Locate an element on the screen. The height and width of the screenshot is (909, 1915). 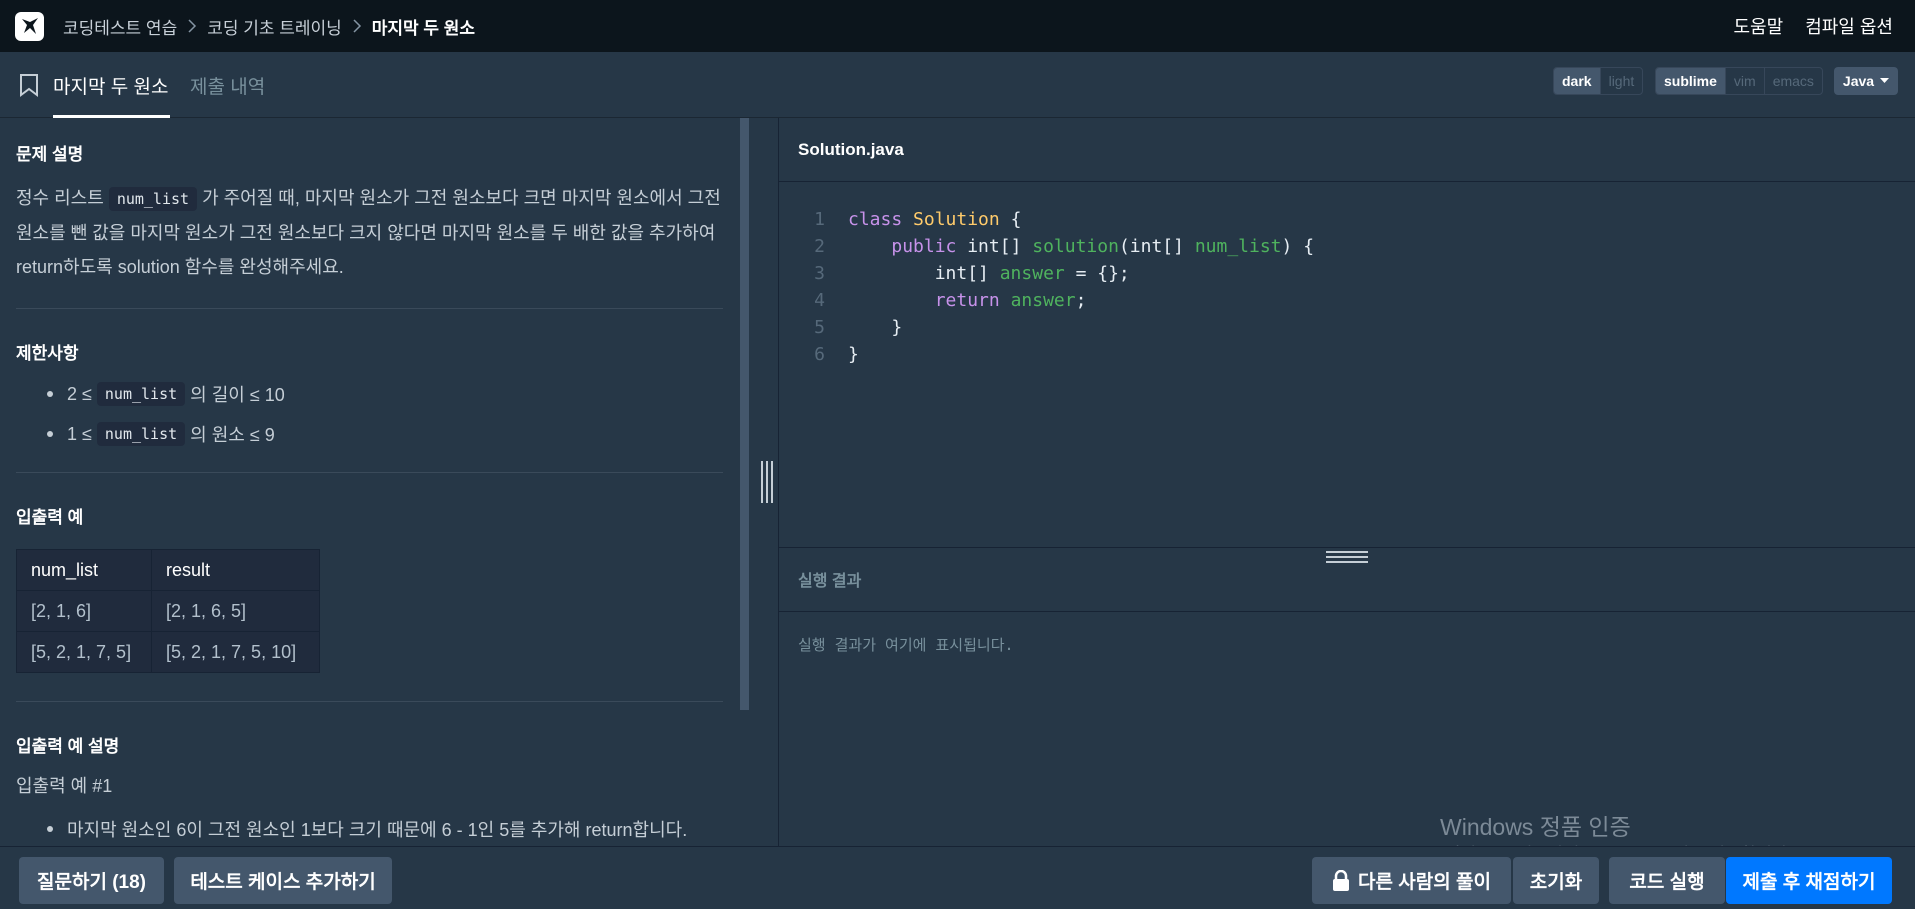
theme-light-button: light is located at coordinates (1621, 81).